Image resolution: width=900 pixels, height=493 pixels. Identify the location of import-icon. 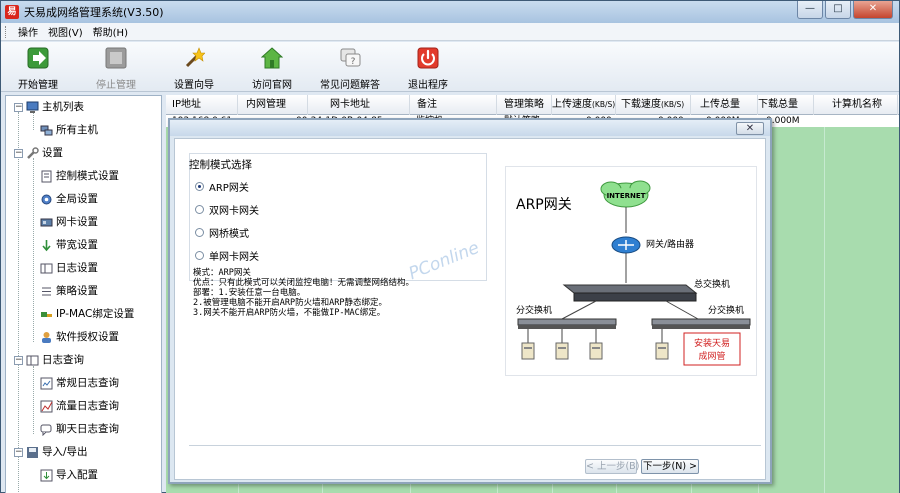
(46, 475).